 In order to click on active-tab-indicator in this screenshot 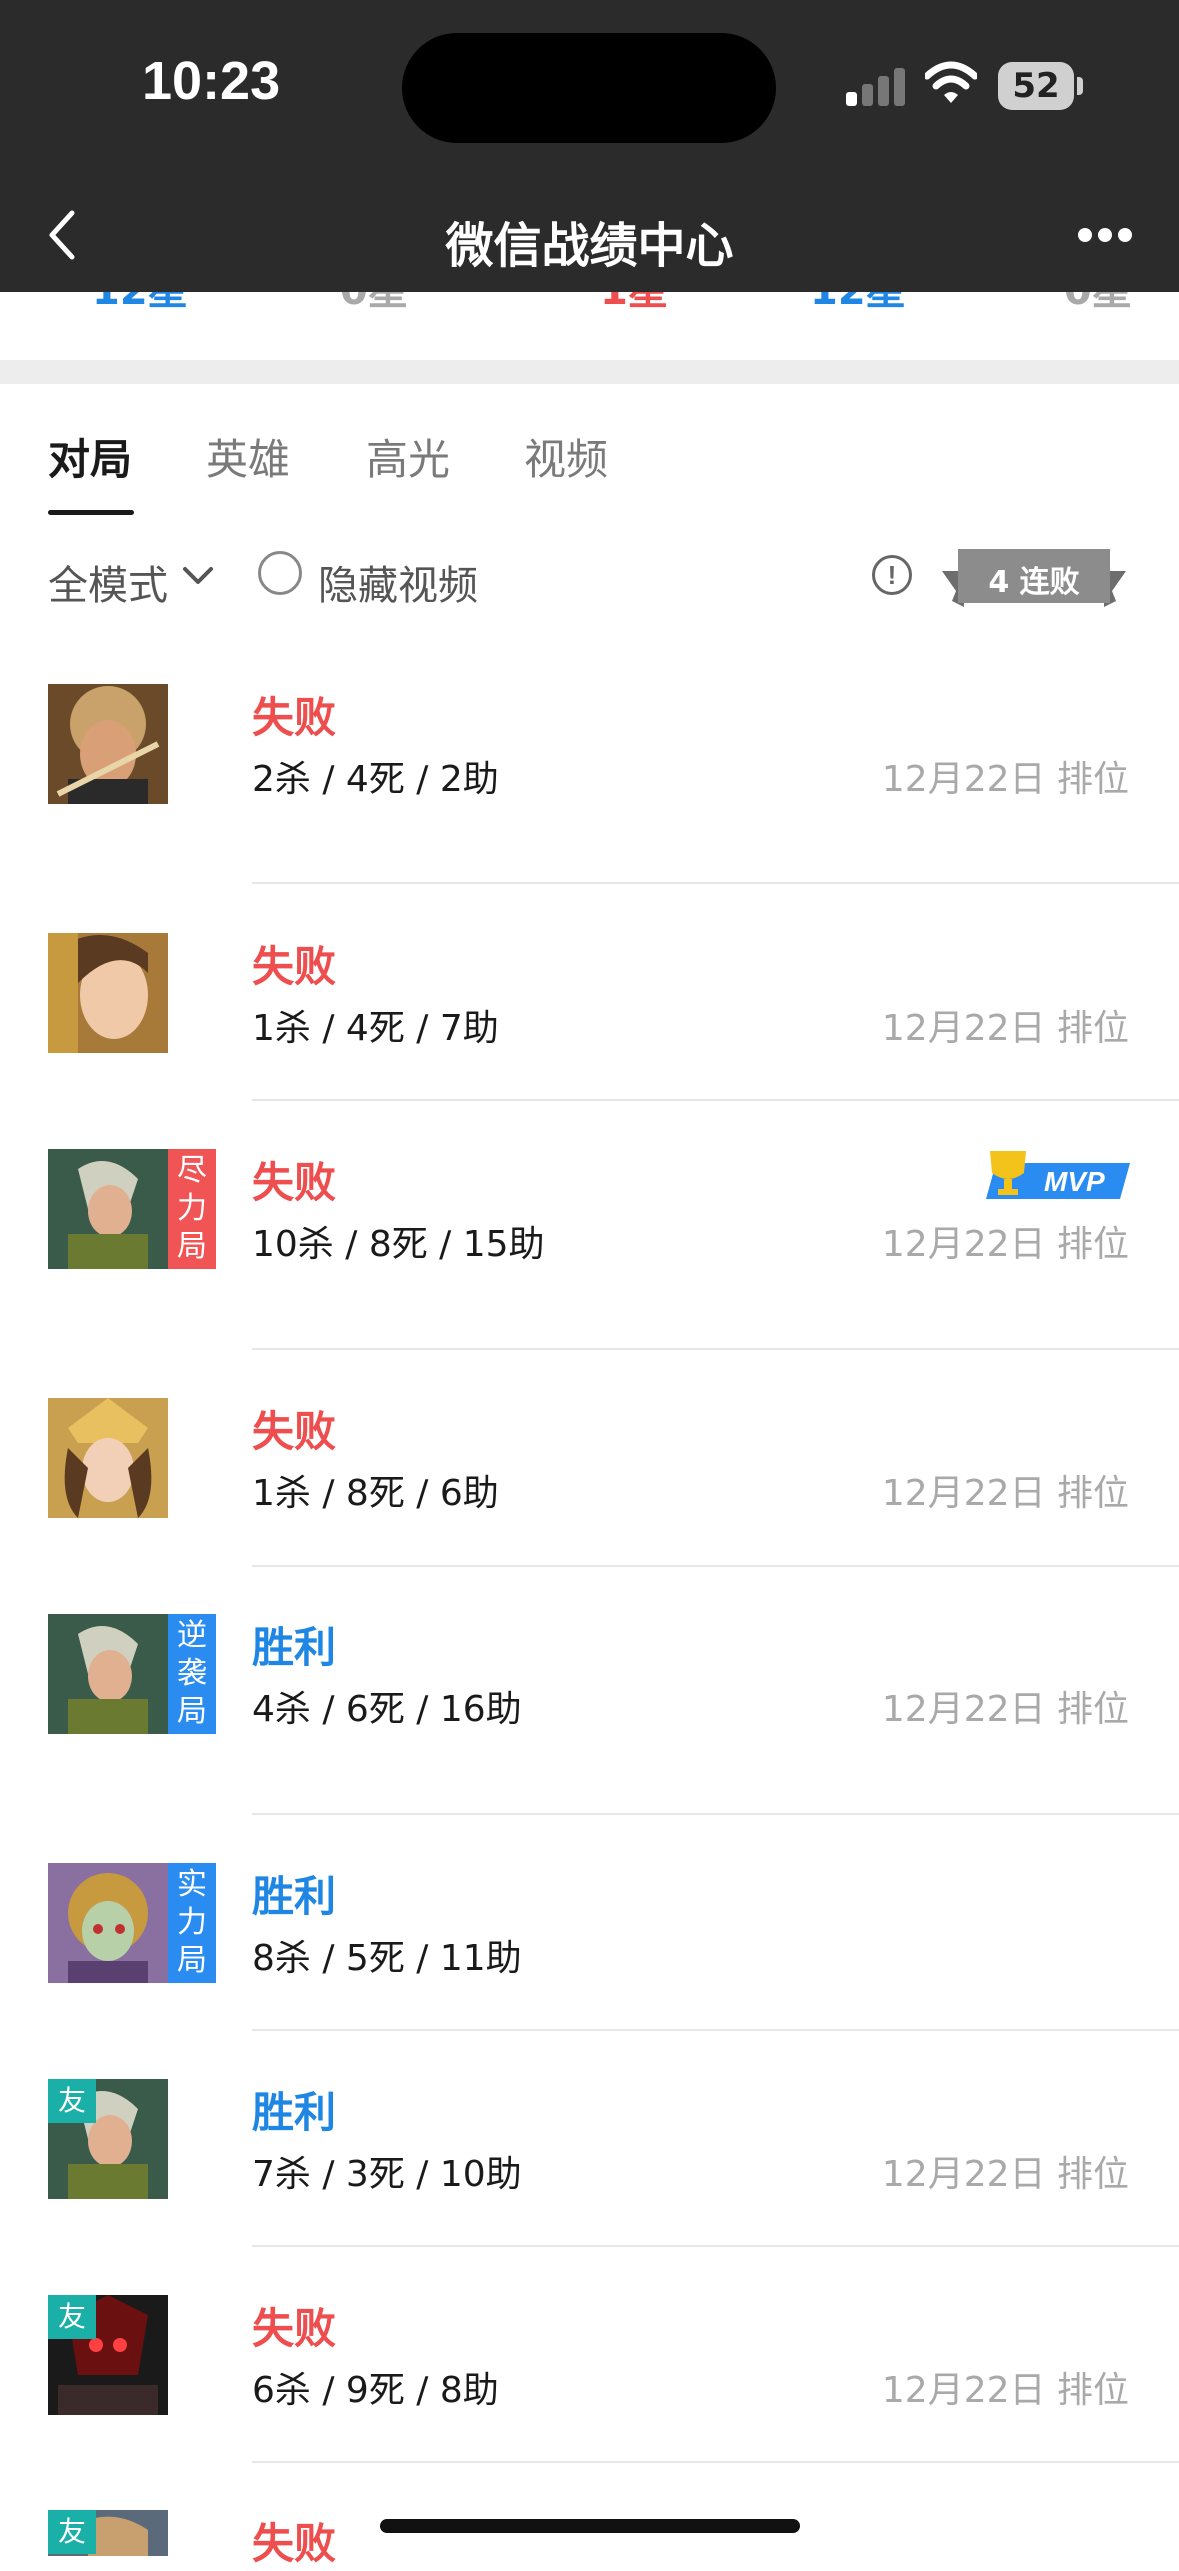, I will do `click(91, 512)`.